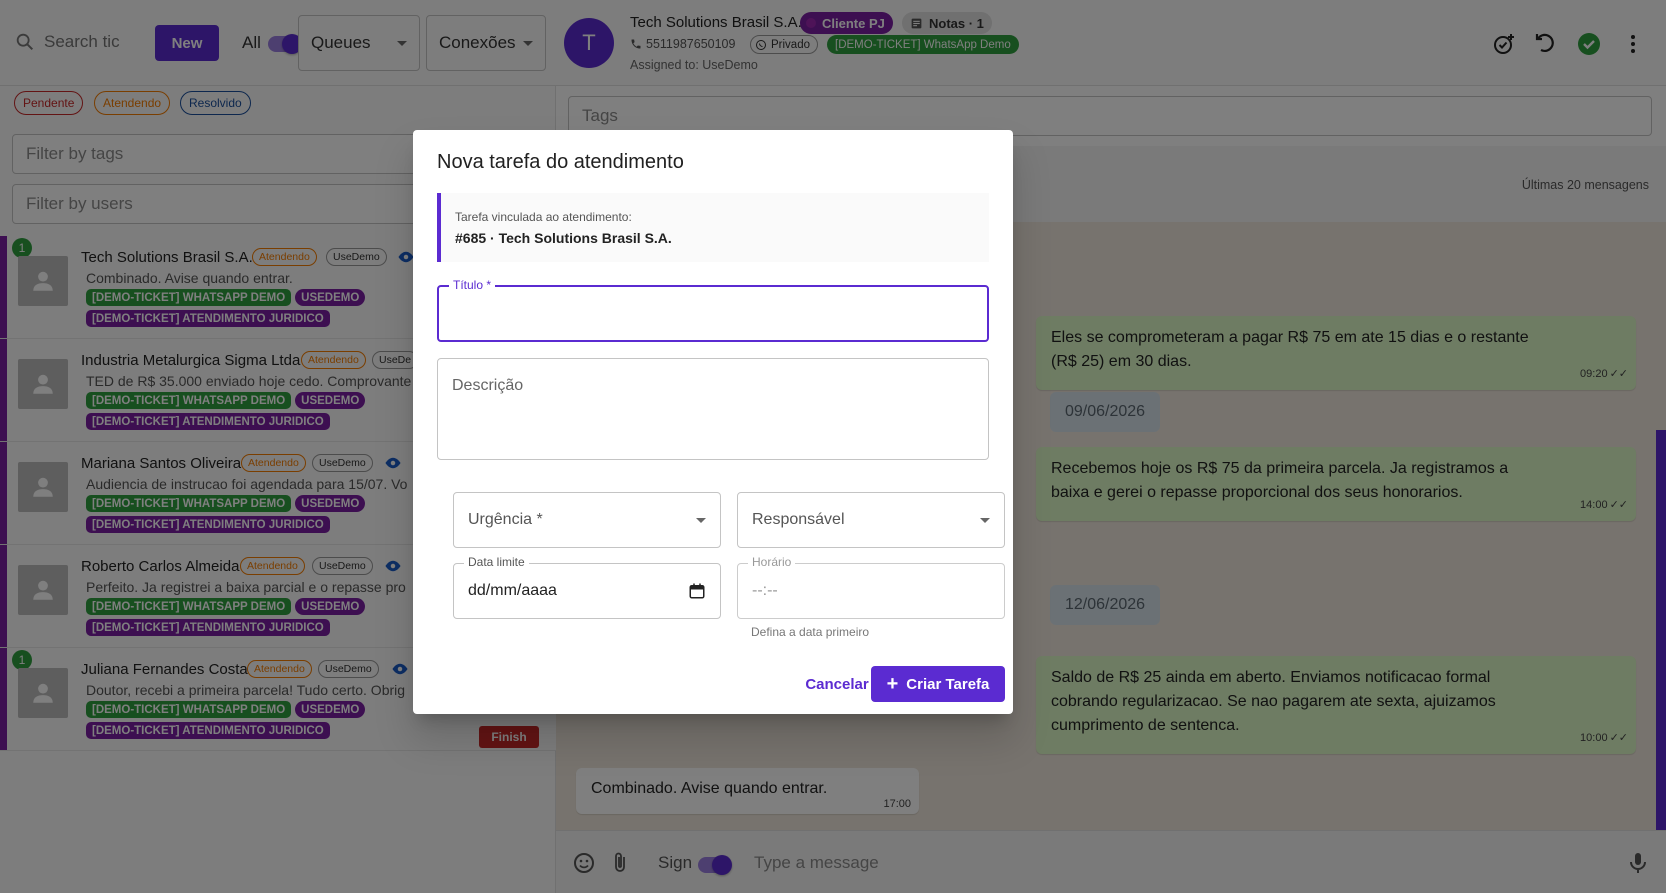 The width and height of the screenshot is (1666, 893). Describe the element at coordinates (798, 519) in the screenshot. I see `responsible-label: Responsável` at that location.